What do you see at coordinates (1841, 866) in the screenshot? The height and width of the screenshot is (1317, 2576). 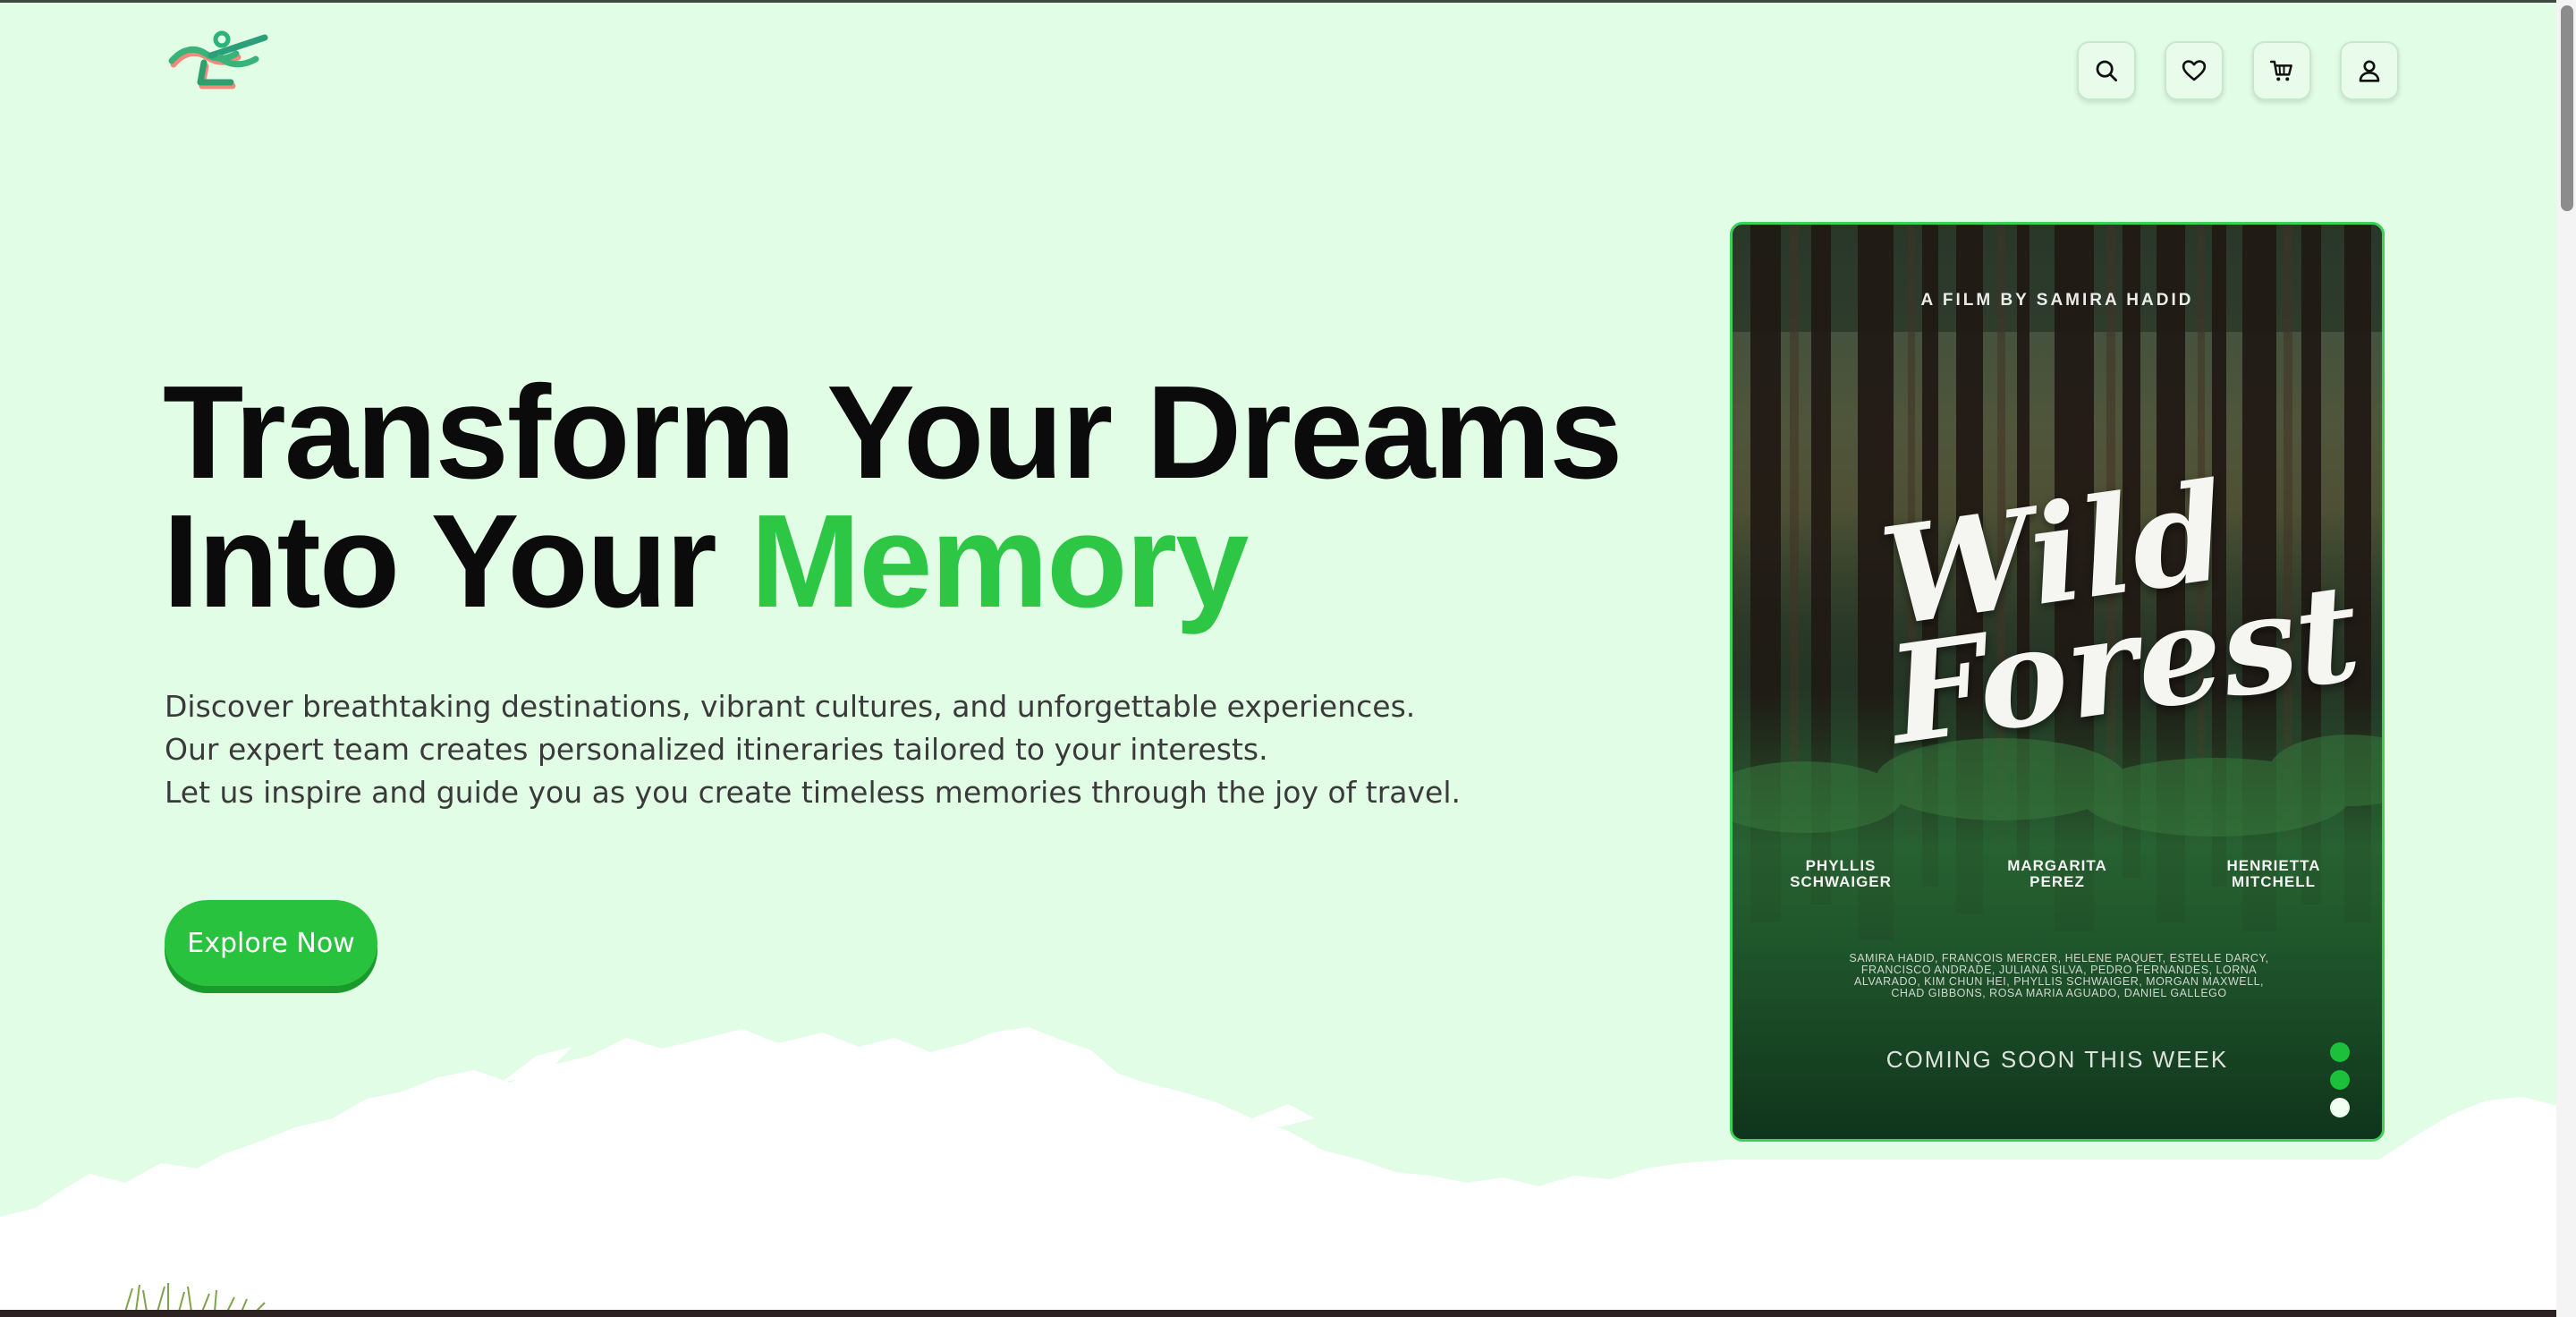 I see `cast-first-name: PHYLLIS` at bounding box center [1841, 866].